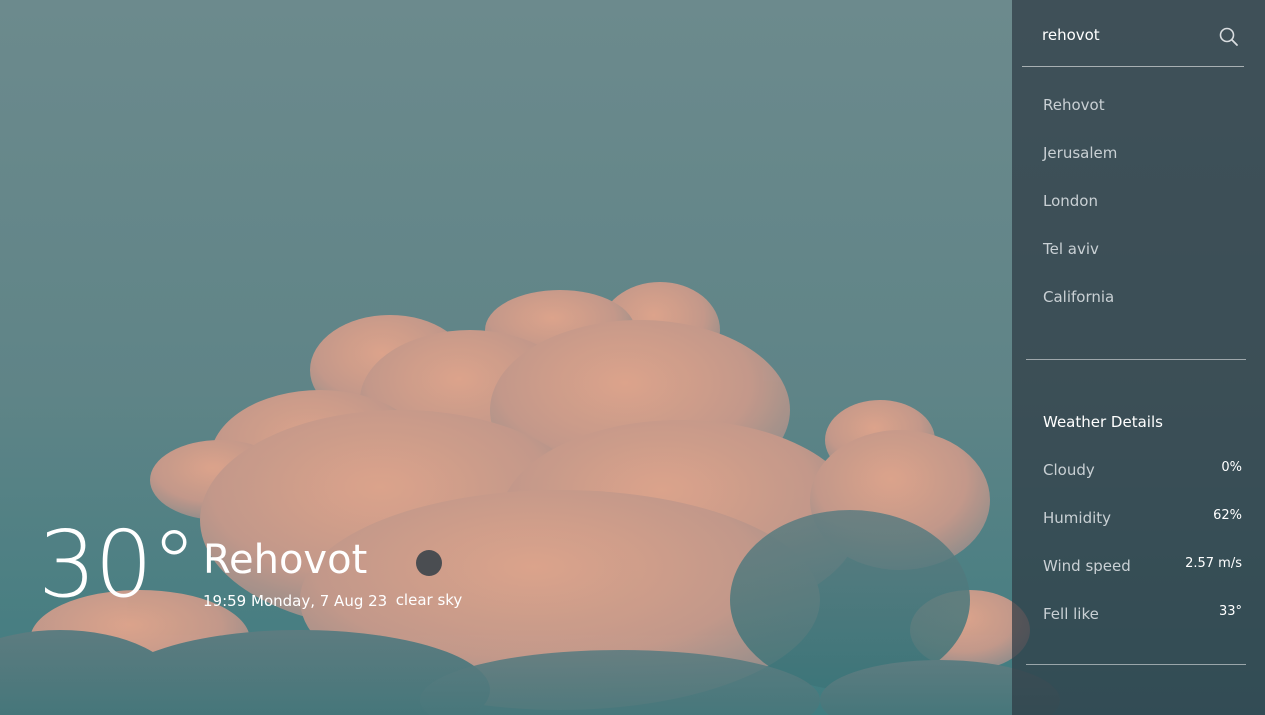 This screenshot has width=1265, height=715. What do you see at coordinates (285, 560) in the screenshot?
I see `current-city-name: Rehovot` at bounding box center [285, 560].